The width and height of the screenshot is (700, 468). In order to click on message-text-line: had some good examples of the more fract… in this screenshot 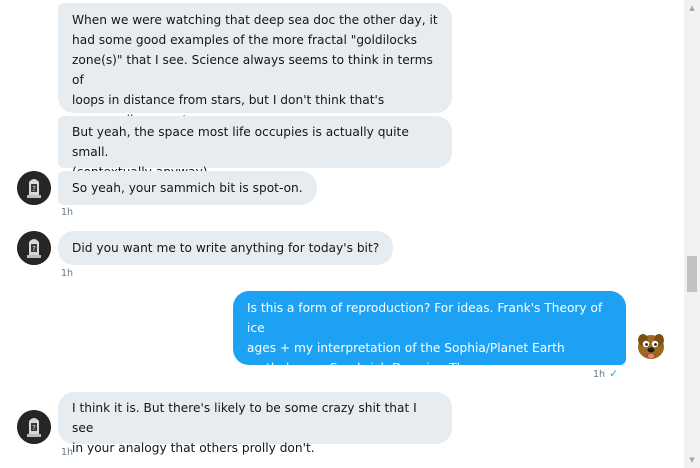, I will do `click(244, 40)`.